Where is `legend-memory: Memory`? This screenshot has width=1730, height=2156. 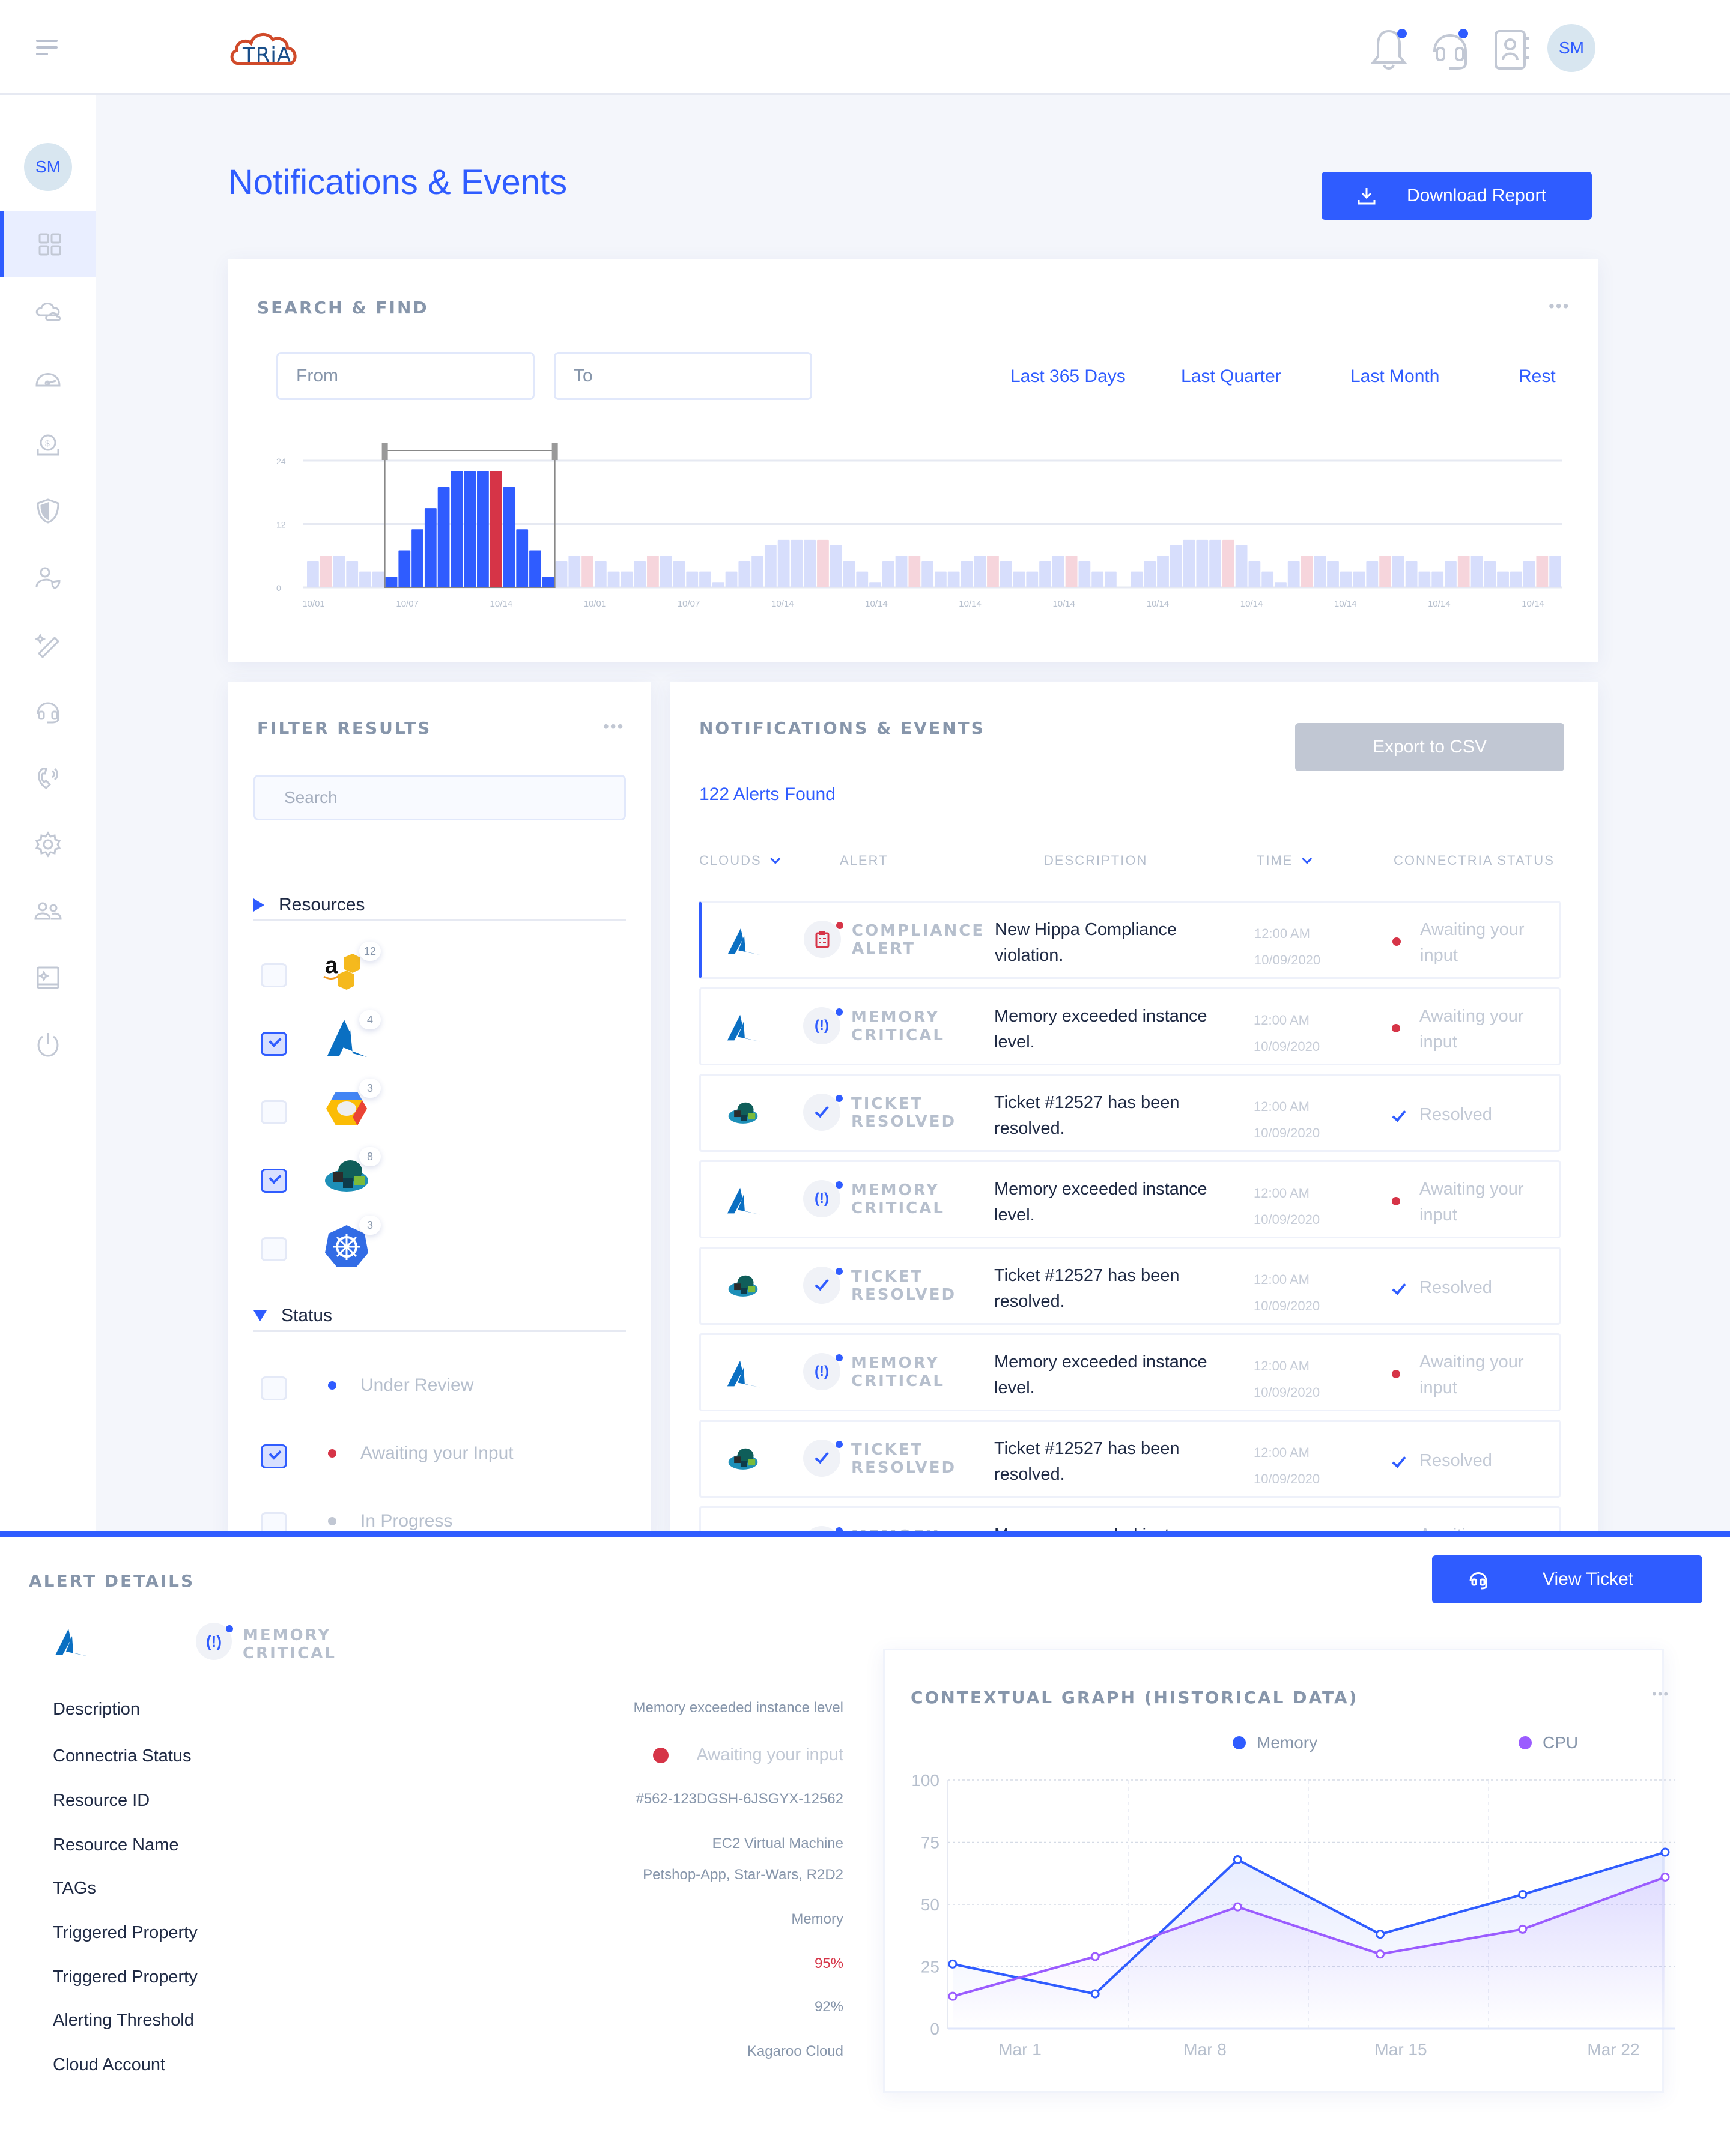 legend-memory: Memory is located at coordinates (1275, 1743).